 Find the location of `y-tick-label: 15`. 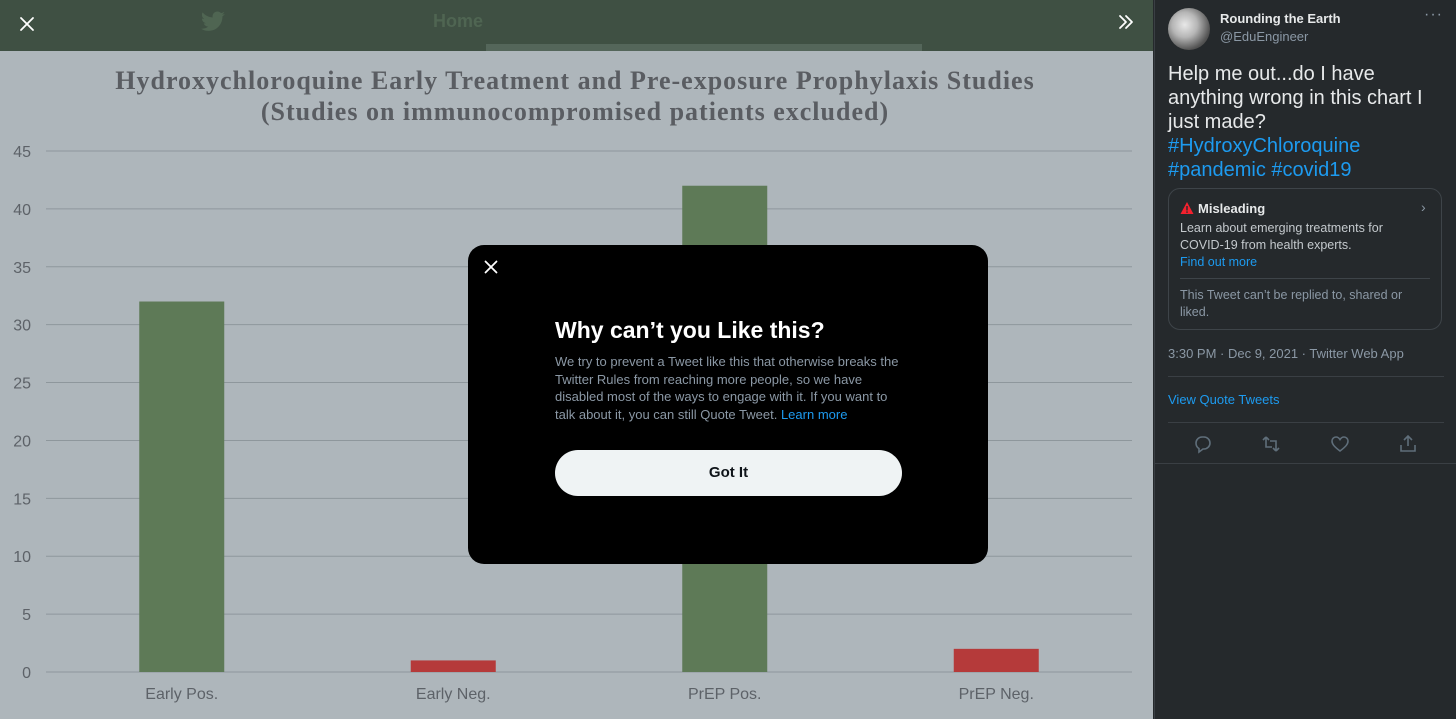

y-tick-label: 15 is located at coordinates (22, 499).